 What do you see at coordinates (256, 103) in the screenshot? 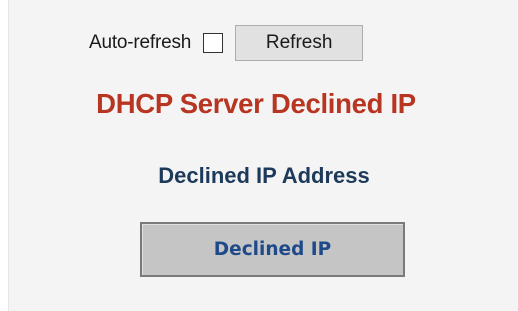
I see `page-title: DHCP Server Declined IP` at bounding box center [256, 103].